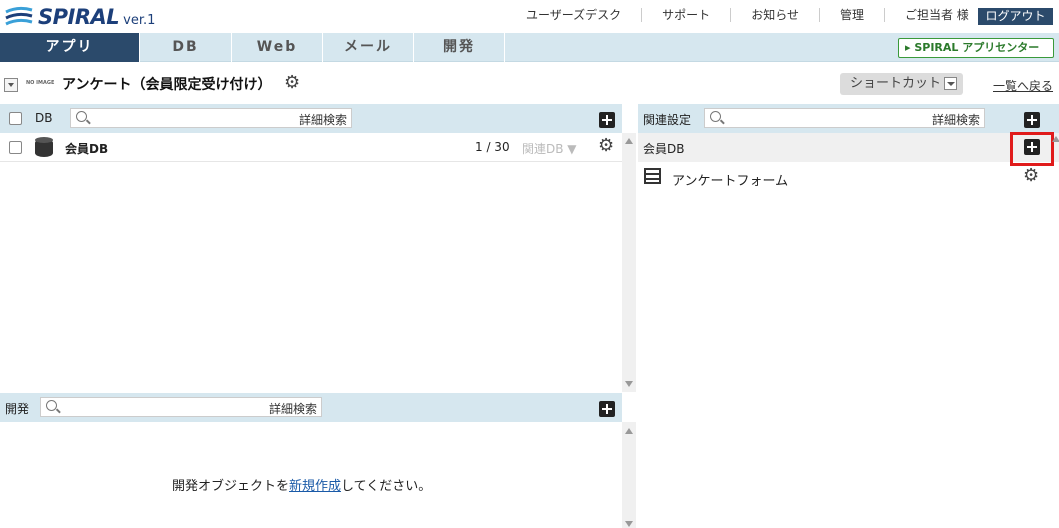 The height and width of the screenshot is (528, 1059). I want to click on app-center-button: ▸ SPIRAL アプリセンター, so click(976, 48).